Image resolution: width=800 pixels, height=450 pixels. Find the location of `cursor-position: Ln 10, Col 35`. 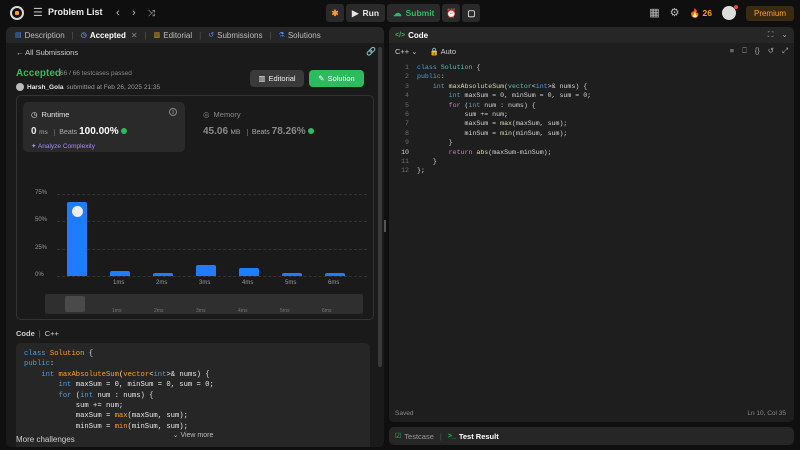

cursor-position: Ln 10, Col 35 is located at coordinates (766, 413).